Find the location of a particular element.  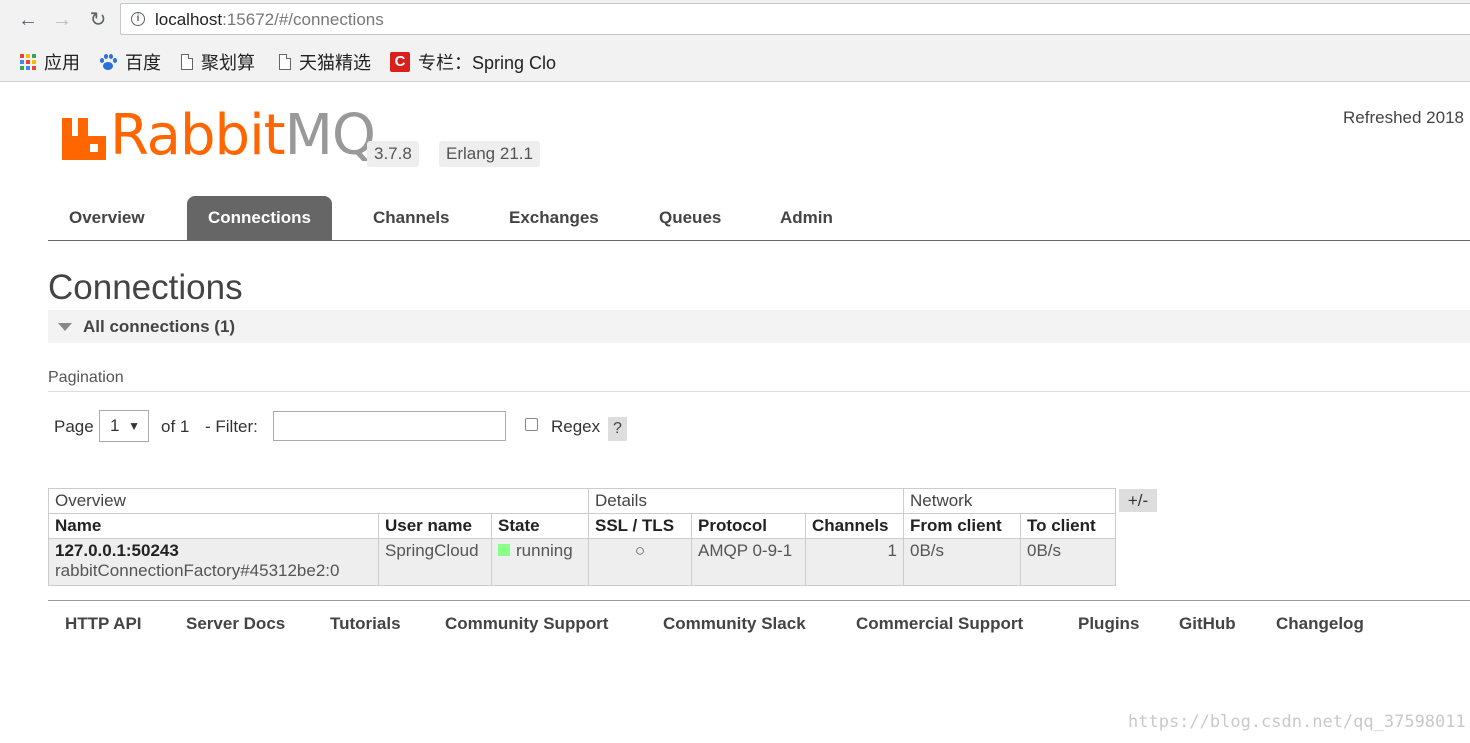

logo-rabbit: Rabbit is located at coordinates (198, 135).